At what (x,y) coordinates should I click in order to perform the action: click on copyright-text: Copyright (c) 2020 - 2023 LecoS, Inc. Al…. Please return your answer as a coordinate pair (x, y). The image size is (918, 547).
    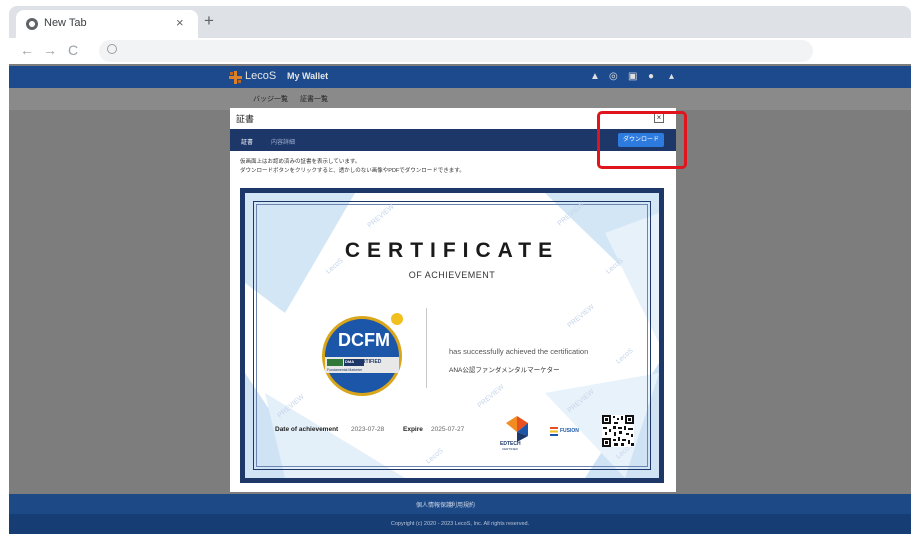
    Looking at the image, I should click on (460, 524).